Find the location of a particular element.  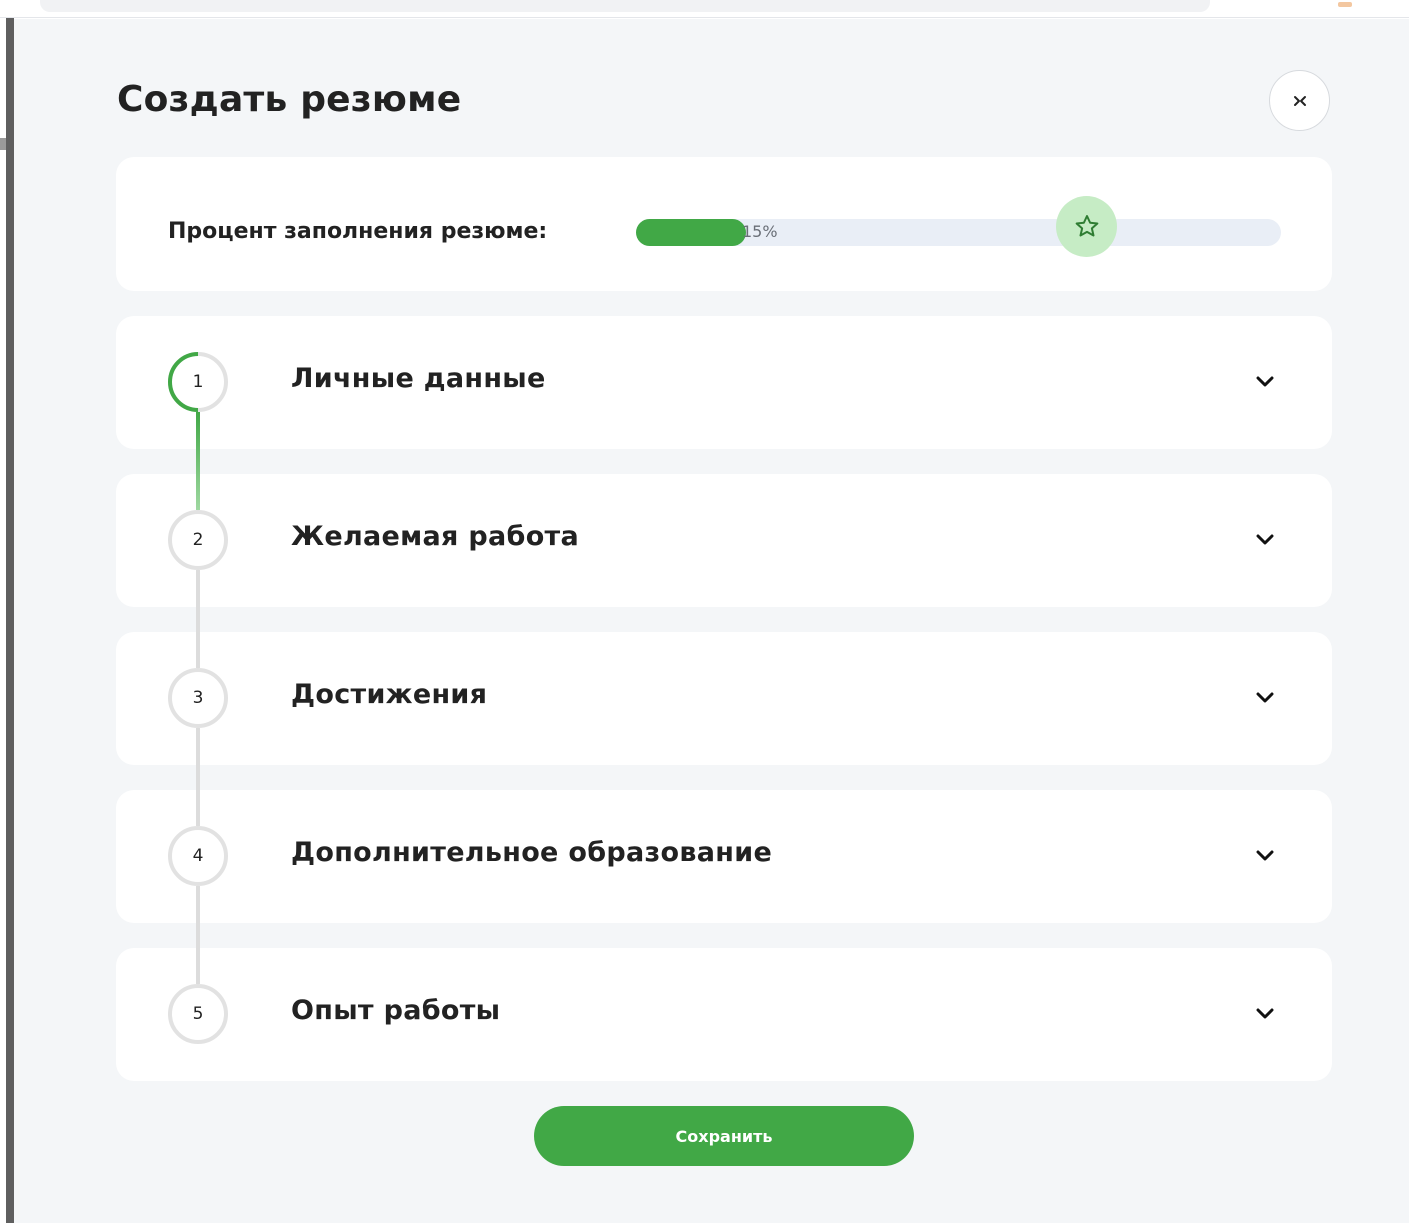

step-number-1: 1 is located at coordinates (198, 382).